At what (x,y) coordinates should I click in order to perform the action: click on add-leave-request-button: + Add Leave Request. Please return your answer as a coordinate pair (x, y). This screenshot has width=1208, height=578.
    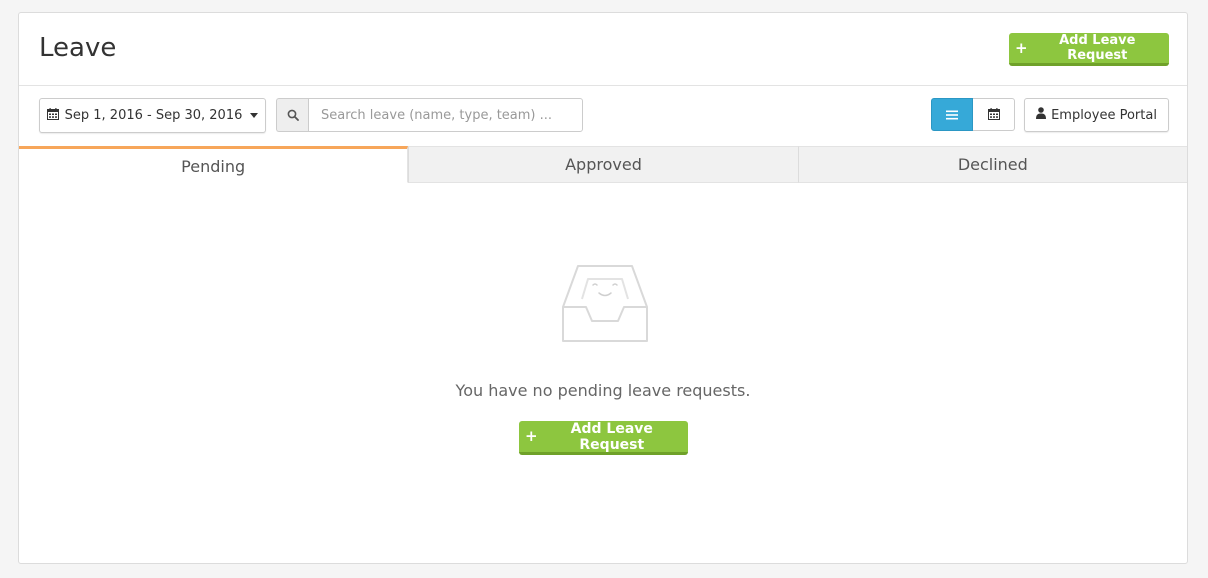
    Looking at the image, I should click on (1089, 49).